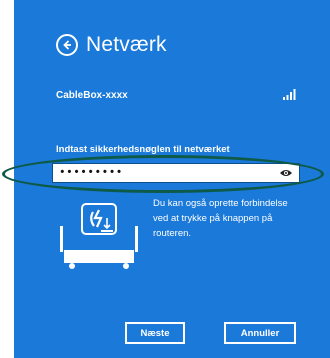 This screenshot has width=330, height=358. Describe the element at coordinates (99, 236) in the screenshot. I see `router-wps-icon` at that location.